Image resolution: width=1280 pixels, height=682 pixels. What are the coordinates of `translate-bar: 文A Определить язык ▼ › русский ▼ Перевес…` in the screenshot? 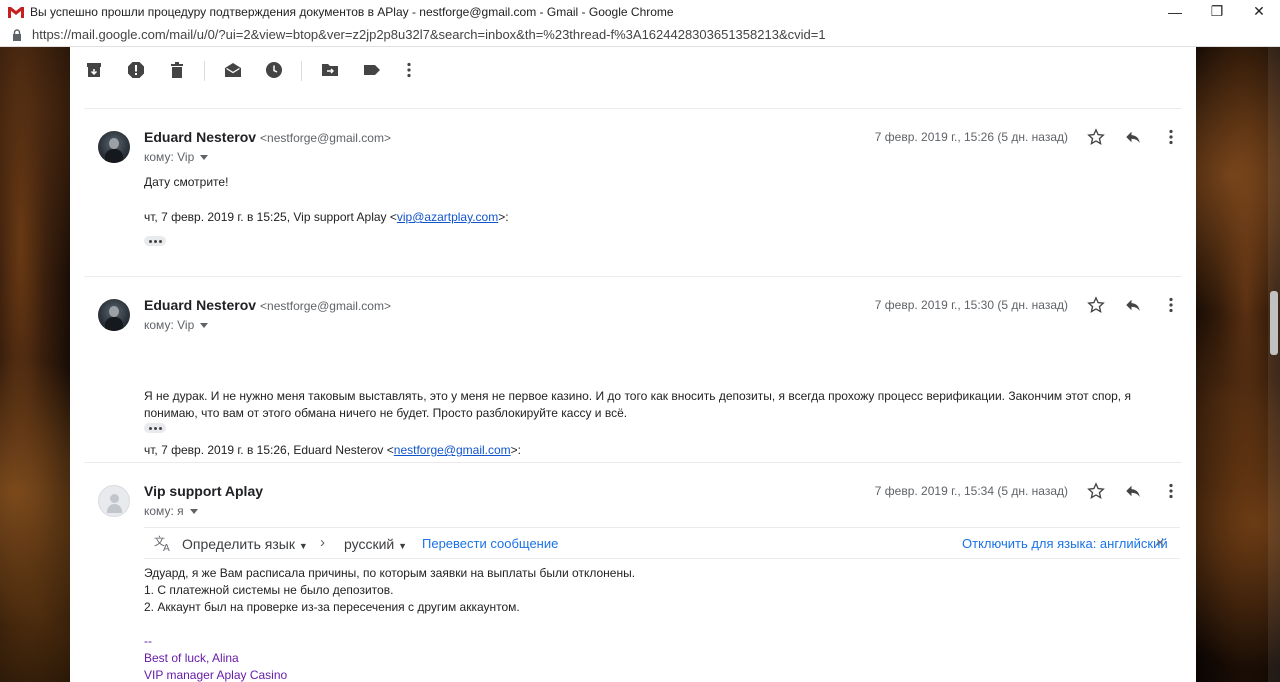 It's located at (662, 543).